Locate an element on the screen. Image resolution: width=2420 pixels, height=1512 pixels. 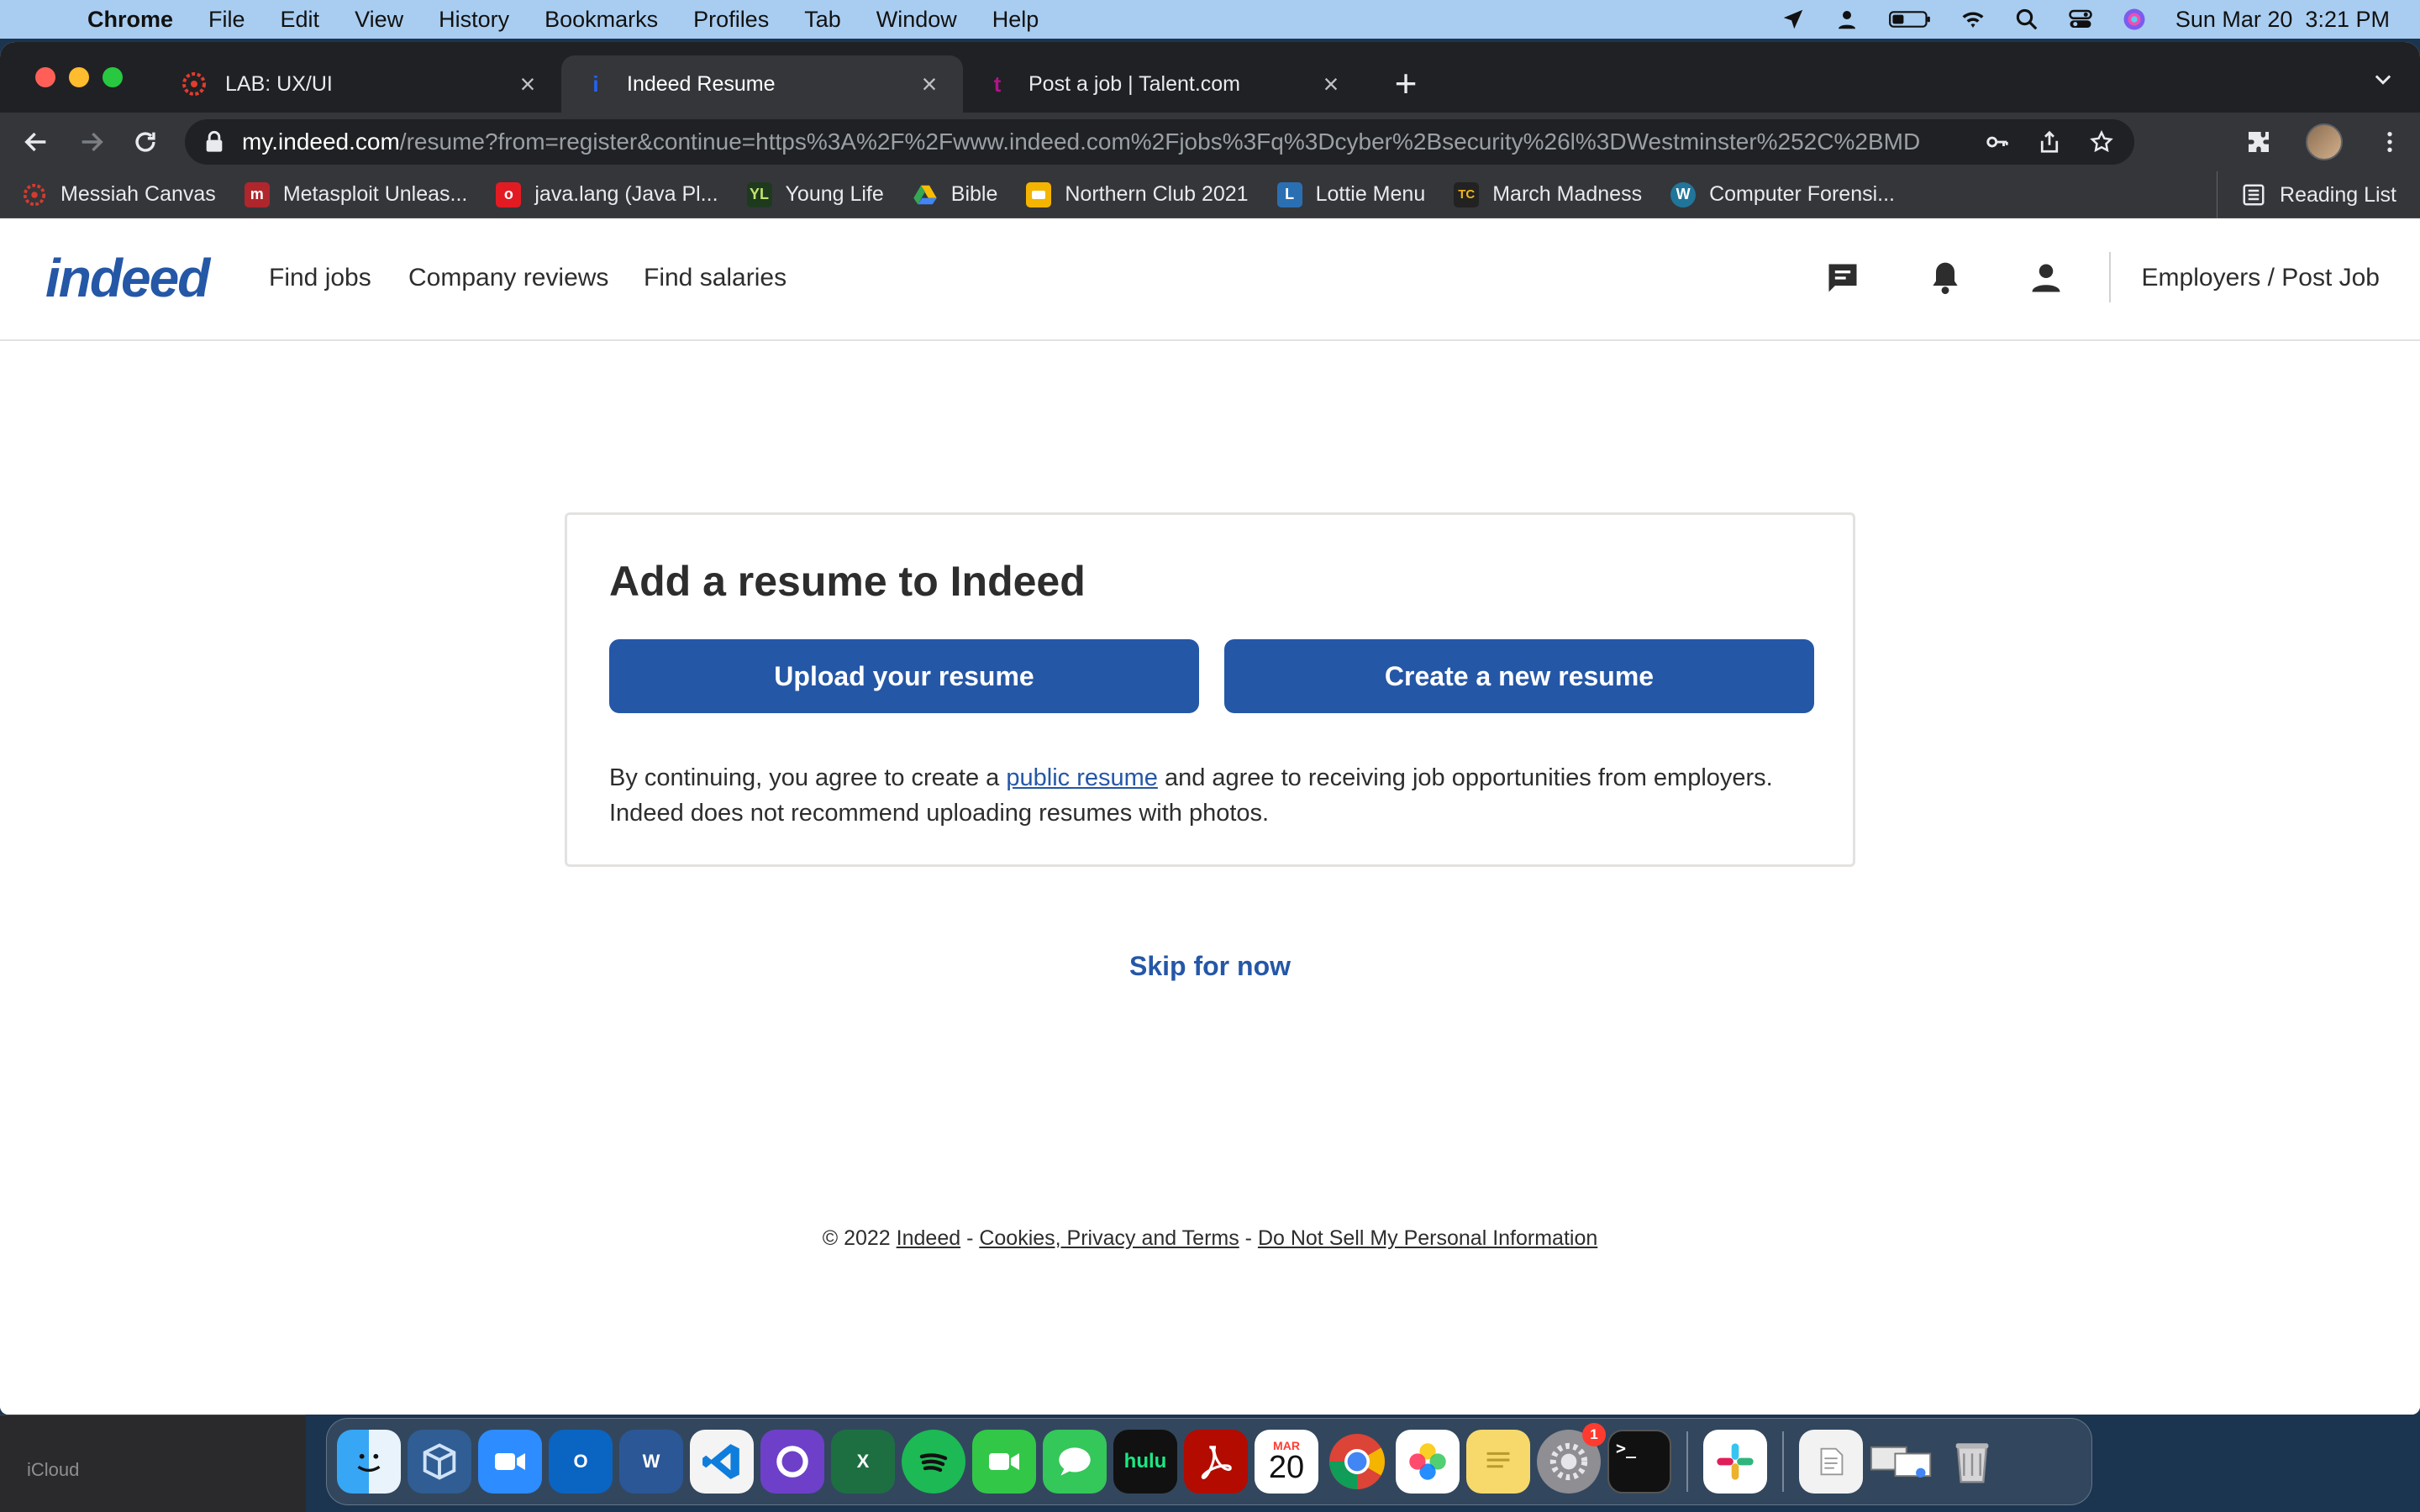
bookmark-bible: Bible is located at coordinates (955, 194).